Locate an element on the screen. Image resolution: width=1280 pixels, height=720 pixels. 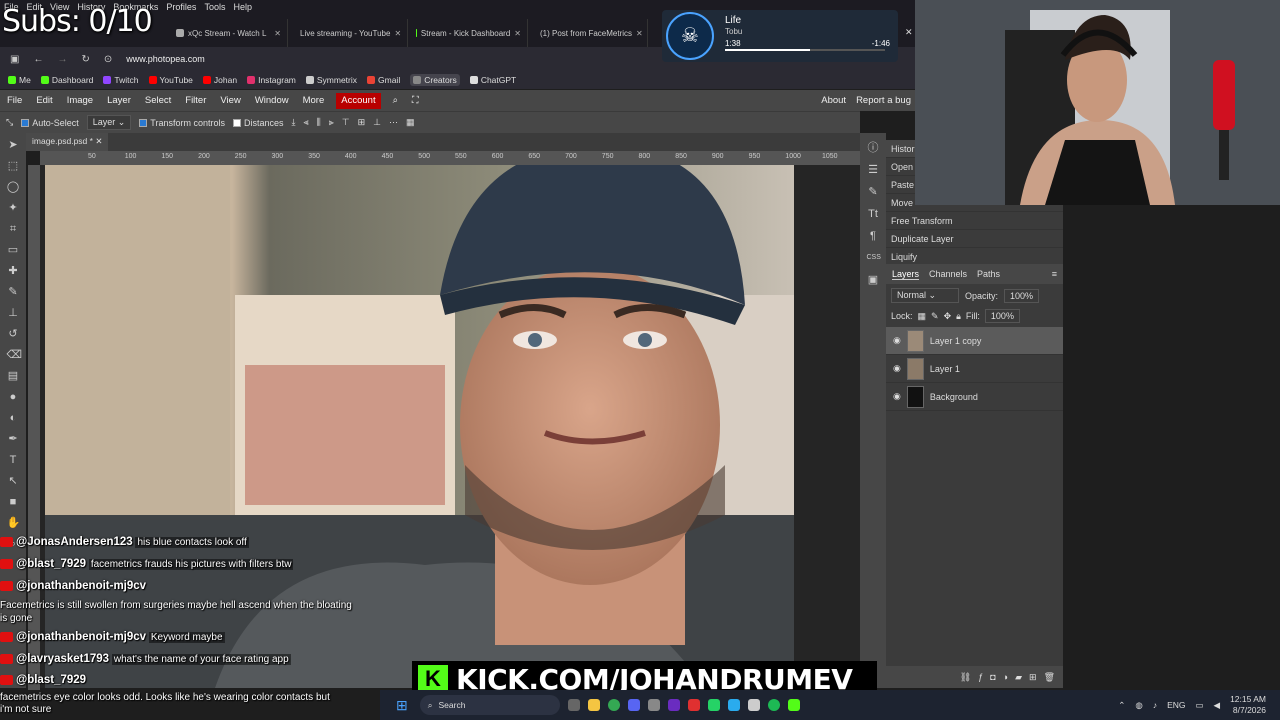
align-right-icon: ⫸ is located at coordinates (331, 122).